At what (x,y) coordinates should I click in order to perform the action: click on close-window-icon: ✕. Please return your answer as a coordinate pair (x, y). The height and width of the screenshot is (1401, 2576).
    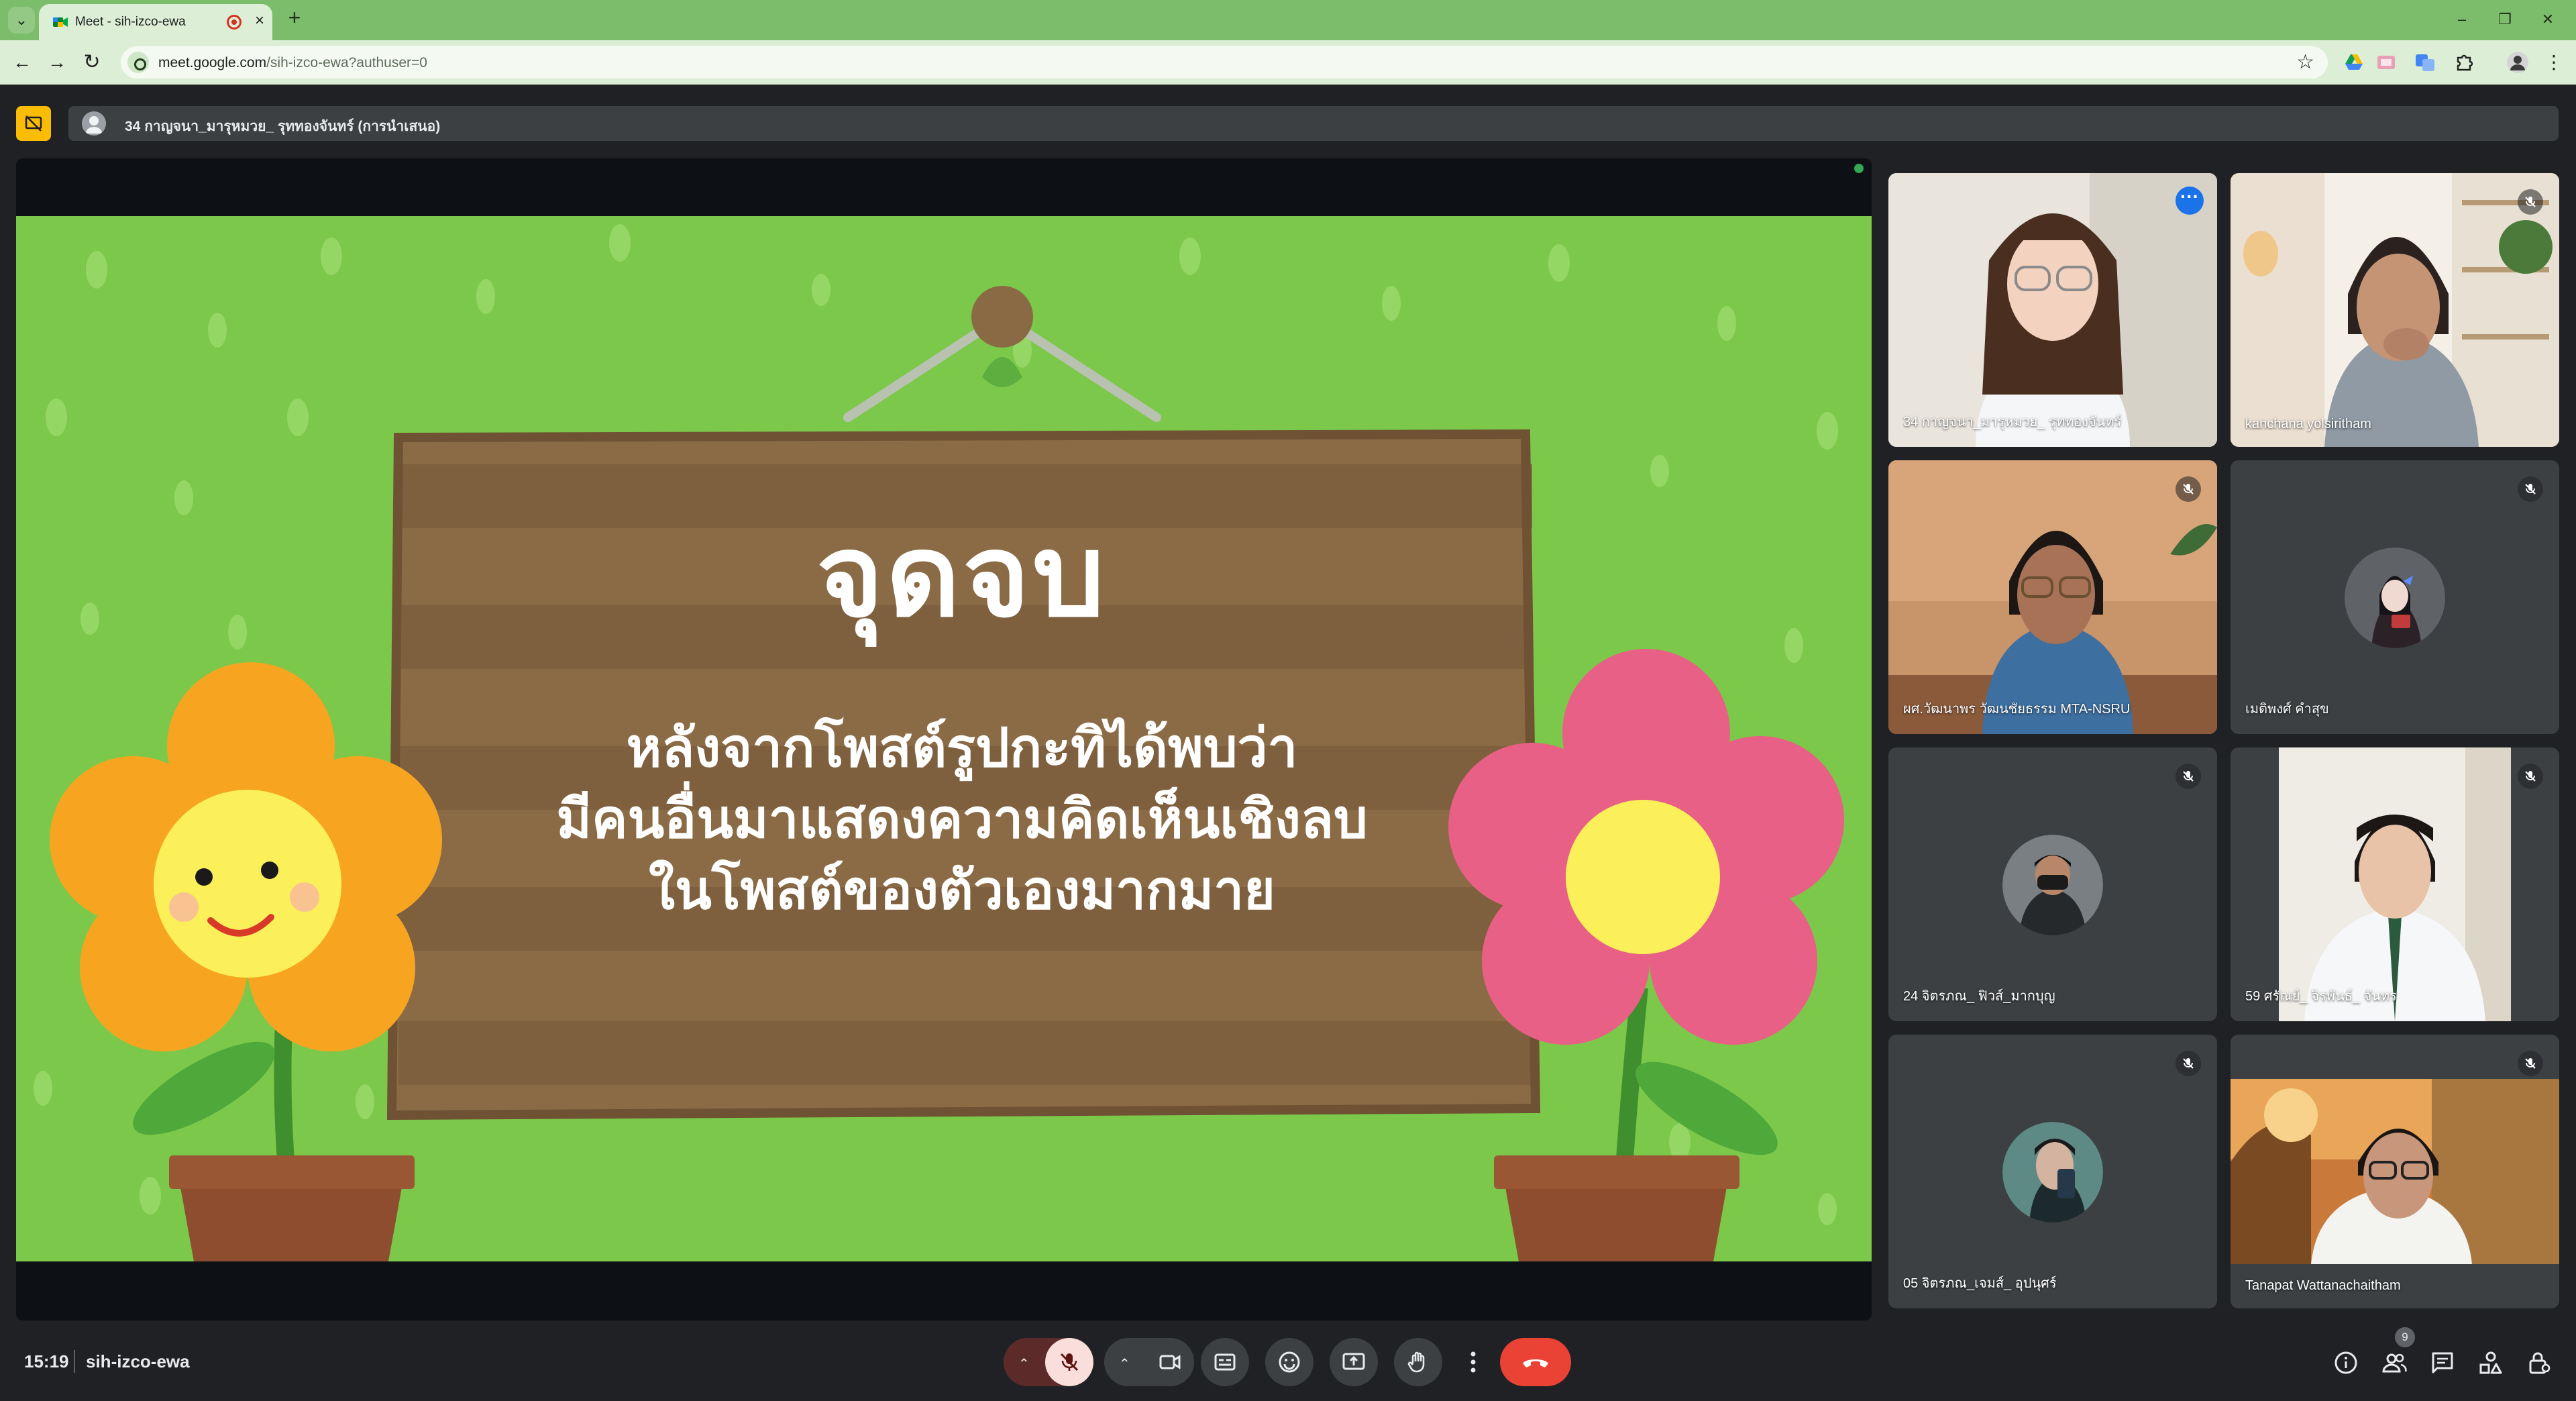
    Looking at the image, I should click on (2547, 19).